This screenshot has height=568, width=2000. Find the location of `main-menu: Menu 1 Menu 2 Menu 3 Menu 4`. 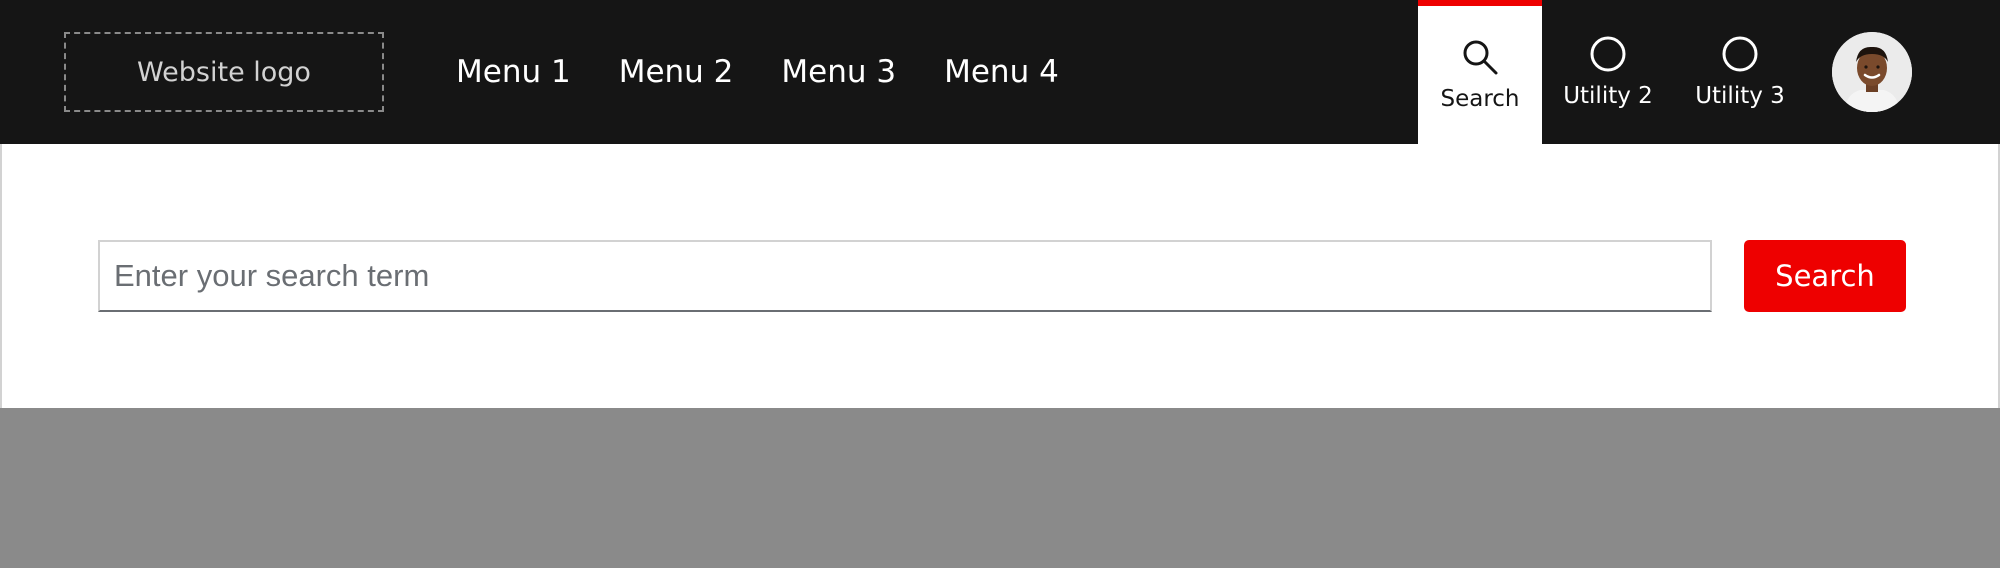

main-menu: Menu 1 Menu 2 Menu 3 Menu 4 is located at coordinates (781, 72).